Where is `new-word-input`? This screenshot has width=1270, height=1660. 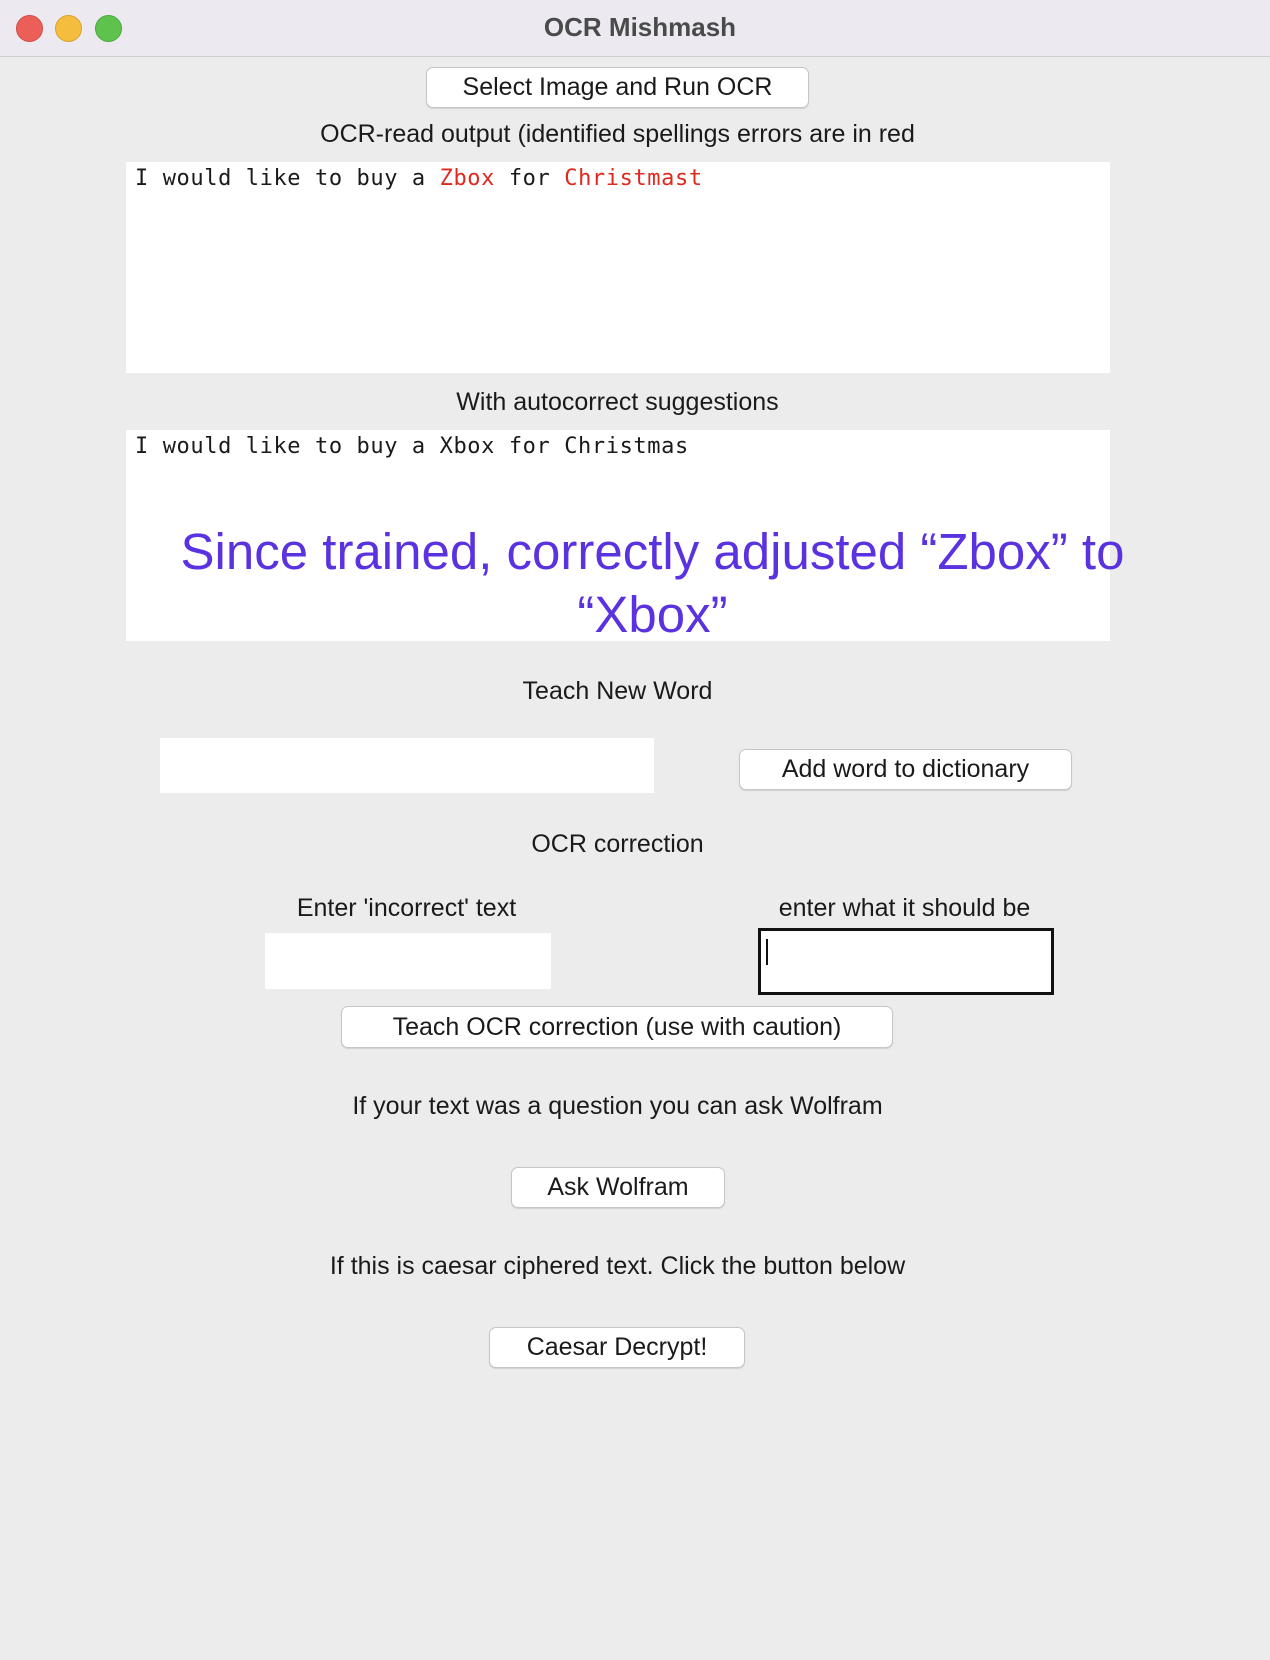
new-word-input is located at coordinates (407, 765).